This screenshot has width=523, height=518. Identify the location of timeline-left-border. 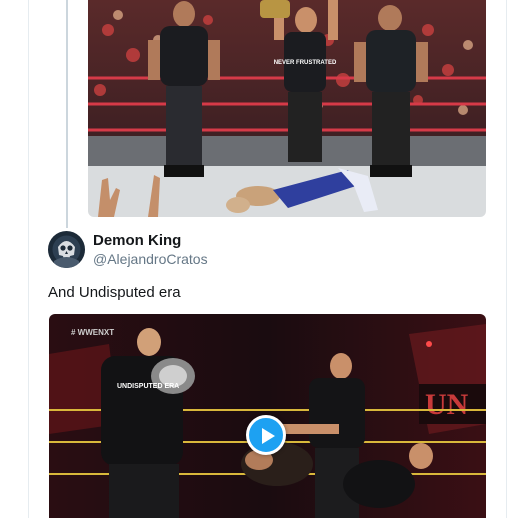
(28, 259).